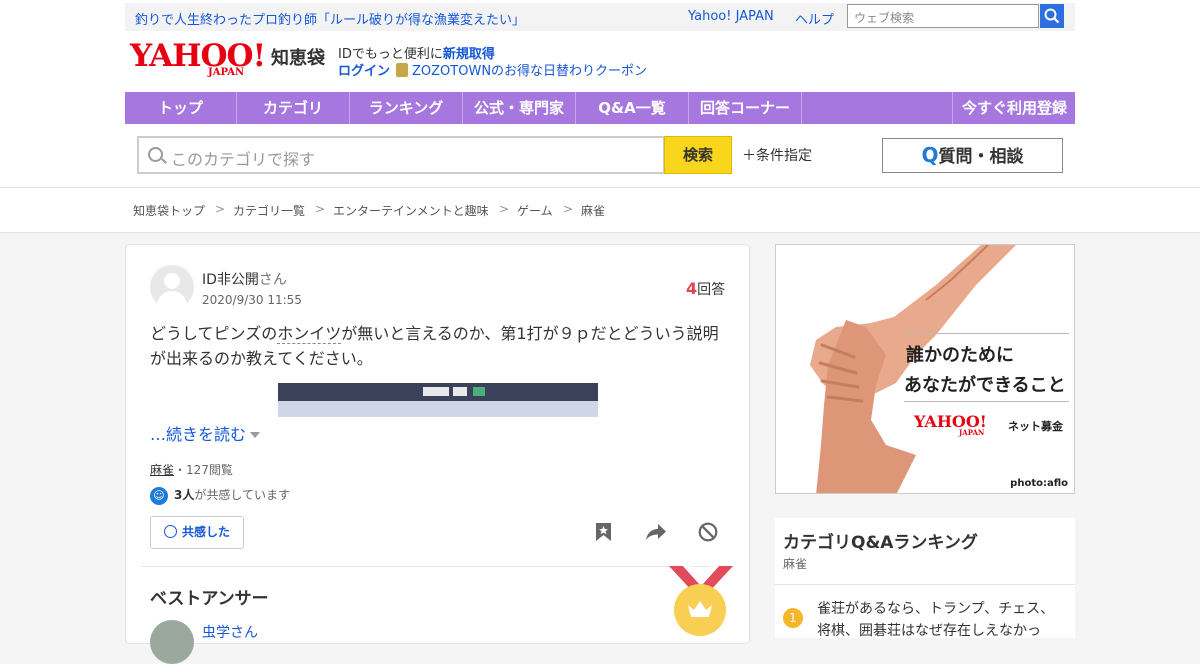 This screenshot has height=664, width=1200. I want to click on nav-official-experts: 公式・専門家, so click(519, 108).